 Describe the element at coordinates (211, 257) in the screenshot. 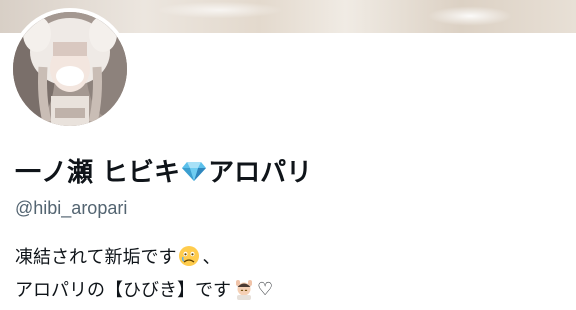

I see `bio-text-suffix: 、` at that location.